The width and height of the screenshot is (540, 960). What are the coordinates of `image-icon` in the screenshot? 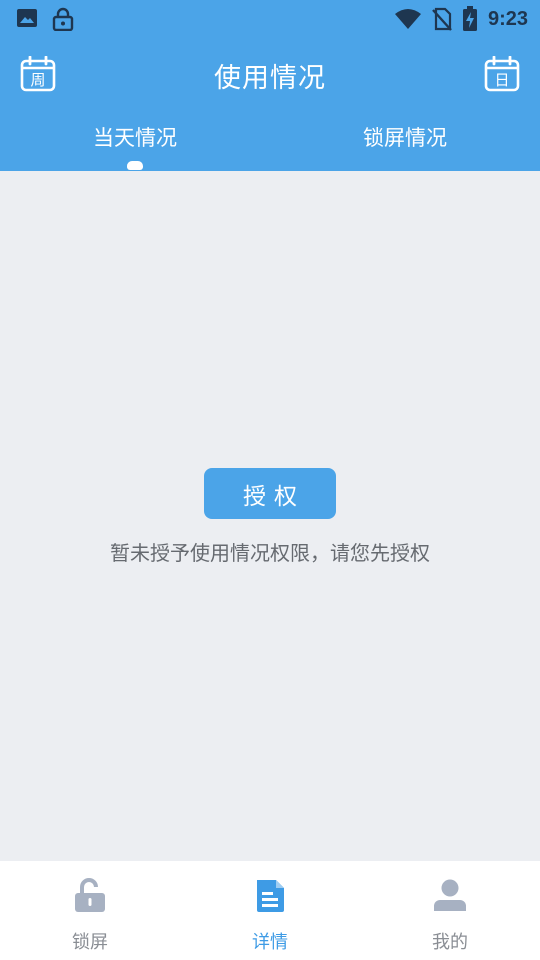 It's located at (27, 18).